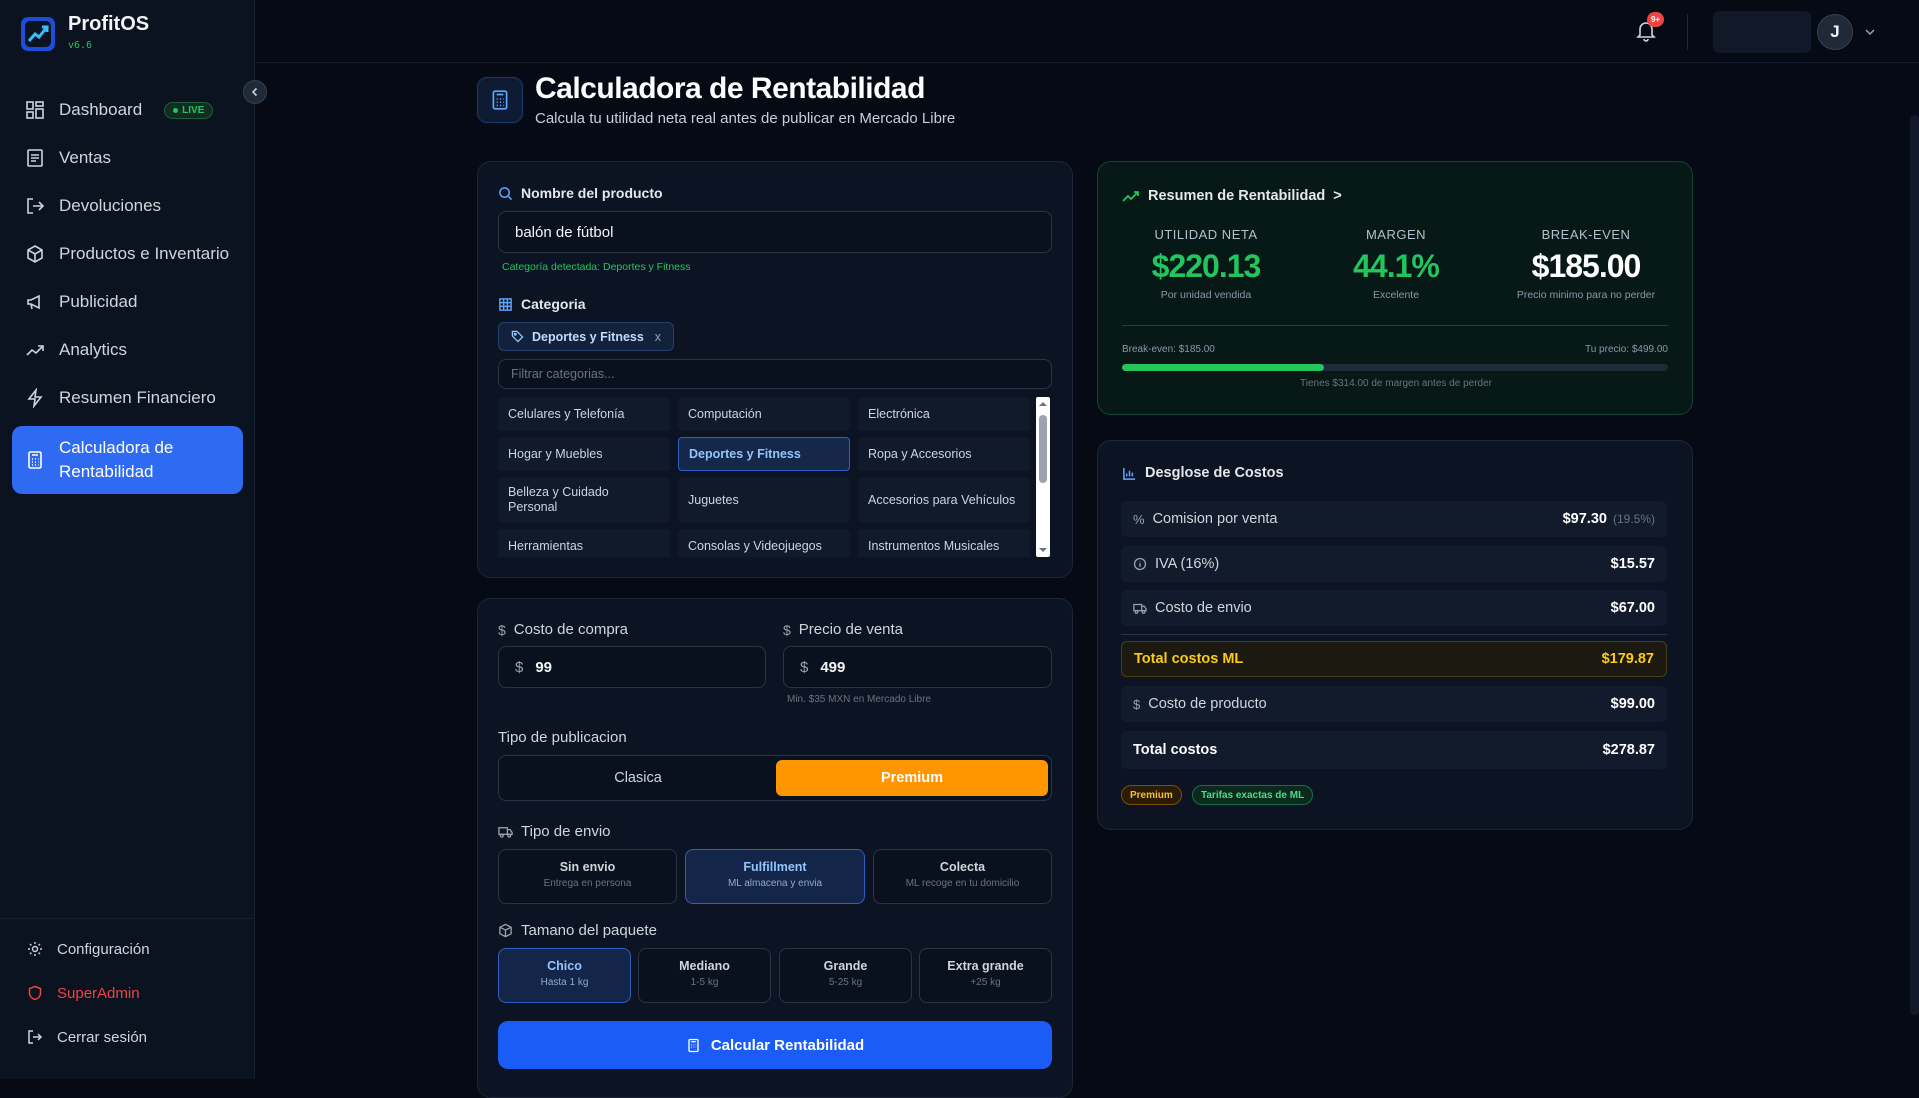  I want to click on sidebar-item-label: Productos e Inventario, so click(144, 253).